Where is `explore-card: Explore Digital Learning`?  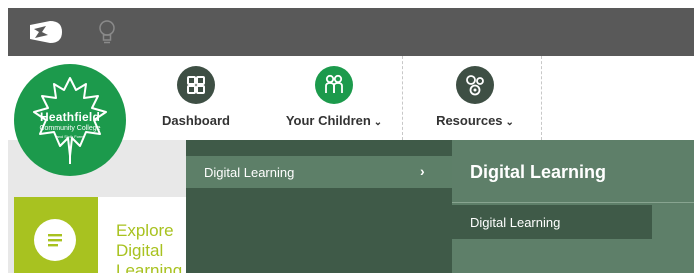
explore-card: Explore Digital Learning is located at coordinates (109, 235).